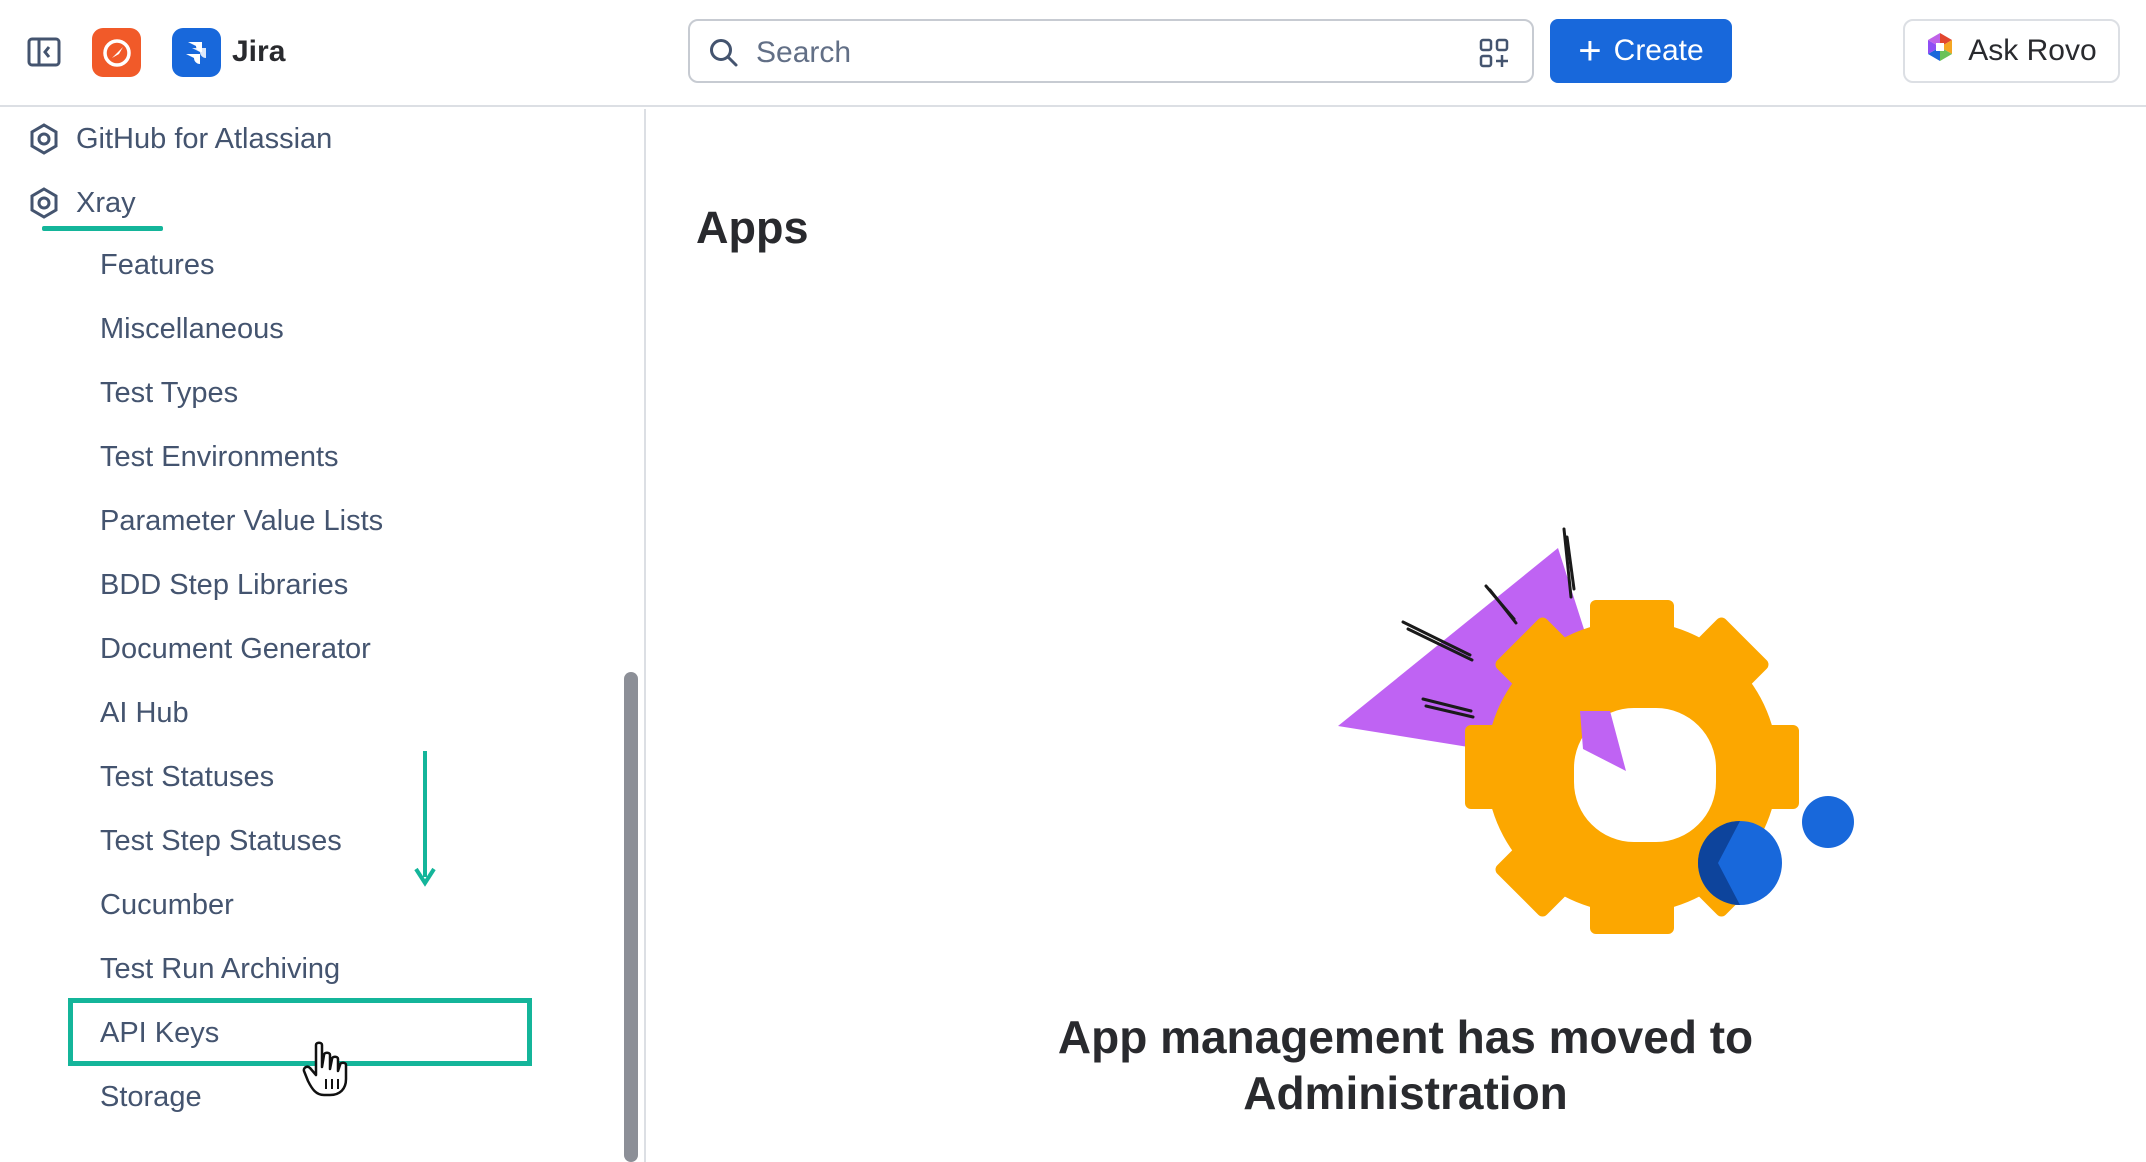  What do you see at coordinates (144, 713) in the screenshot?
I see `sidebar-item-ai-hub: AI Hub` at bounding box center [144, 713].